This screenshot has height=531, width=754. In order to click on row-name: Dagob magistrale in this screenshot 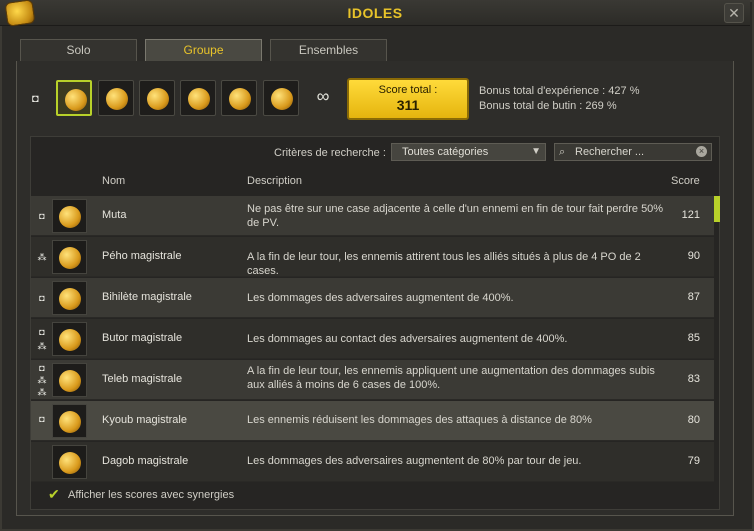, I will do `click(145, 461)`.